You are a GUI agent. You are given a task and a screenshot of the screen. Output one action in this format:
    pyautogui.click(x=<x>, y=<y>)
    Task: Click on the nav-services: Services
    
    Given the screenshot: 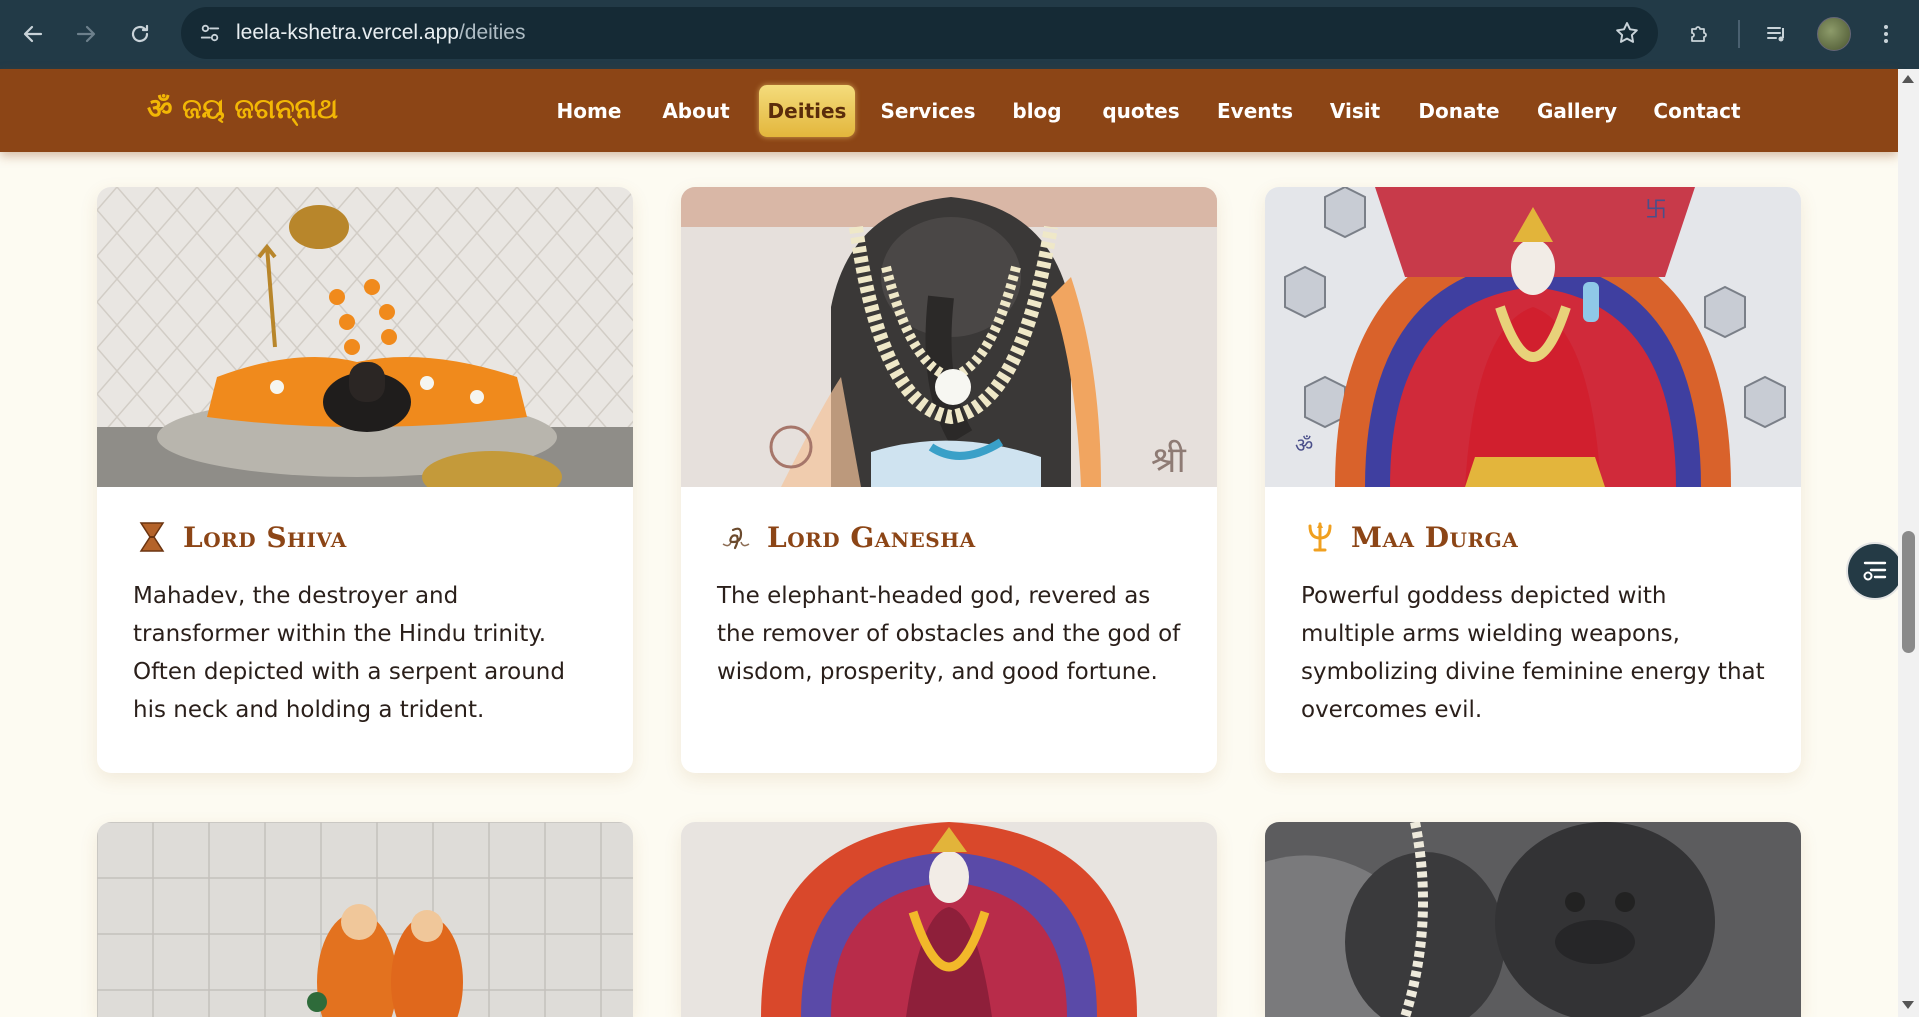 What is the action you would take?
    pyautogui.click(x=928, y=111)
    